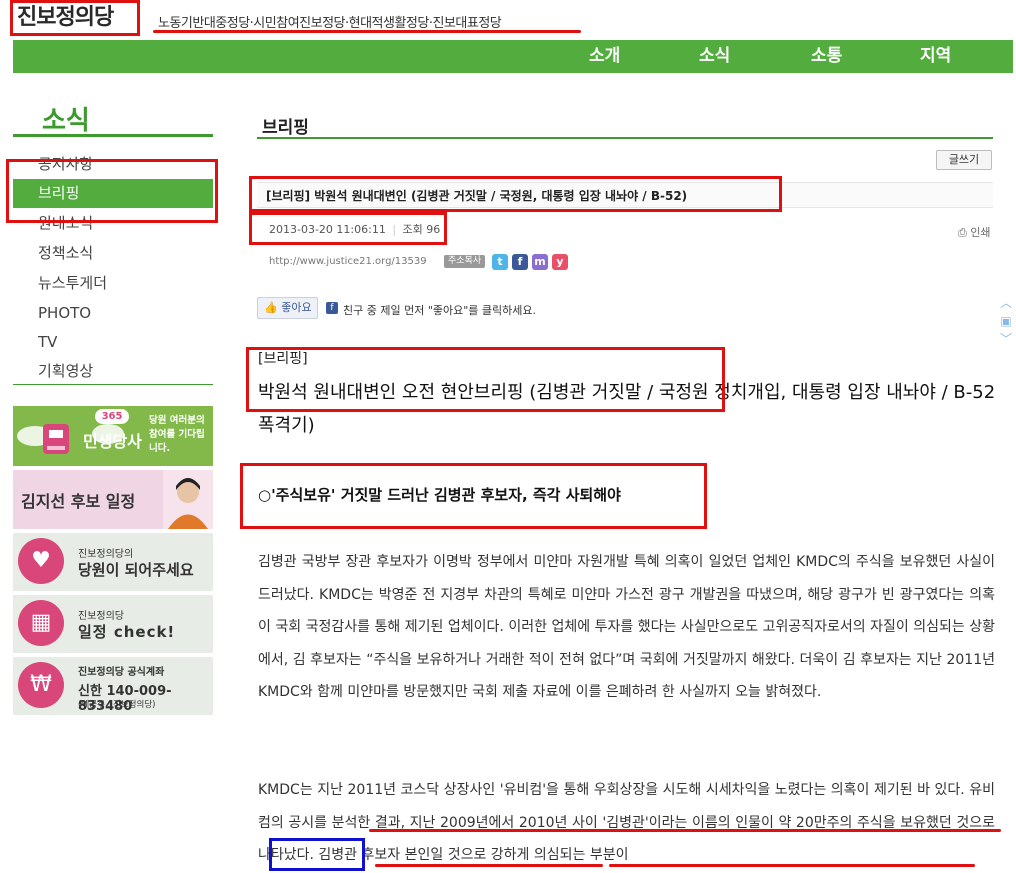  Describe the element at coordinates (285, 128) in the screenshot. I see `section-title: 브리핑` at that location.